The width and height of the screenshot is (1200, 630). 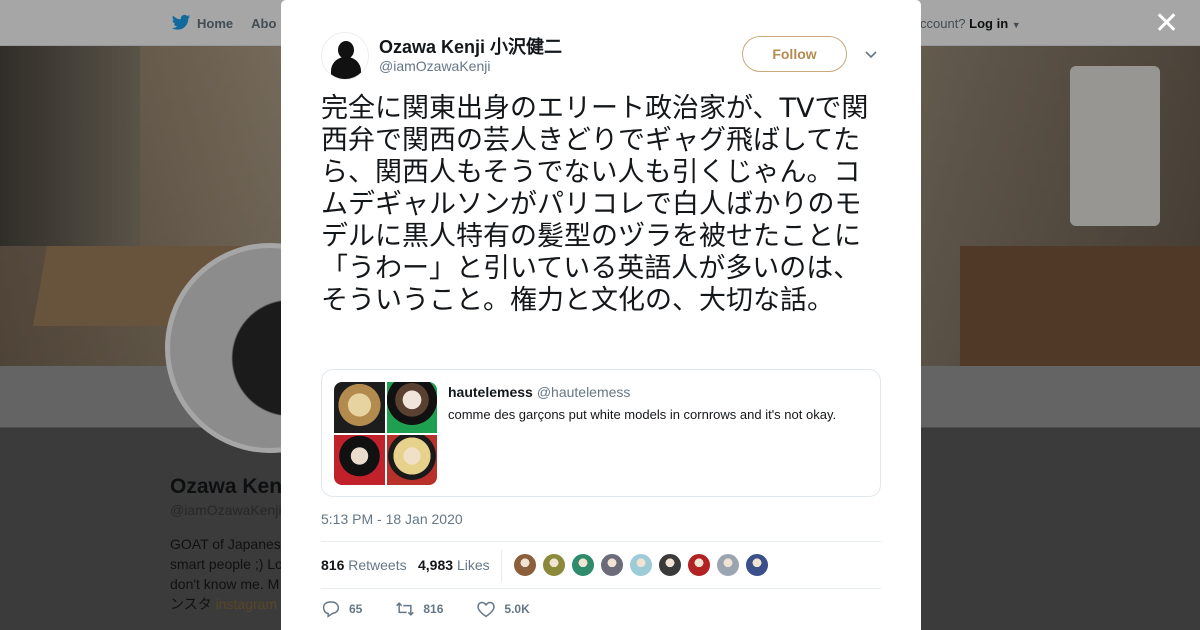 What do you see at coordinates (226, 564) in the screenshot?
I see `bio-line: smart people ;) Lo` at bounding box center [226, 564].